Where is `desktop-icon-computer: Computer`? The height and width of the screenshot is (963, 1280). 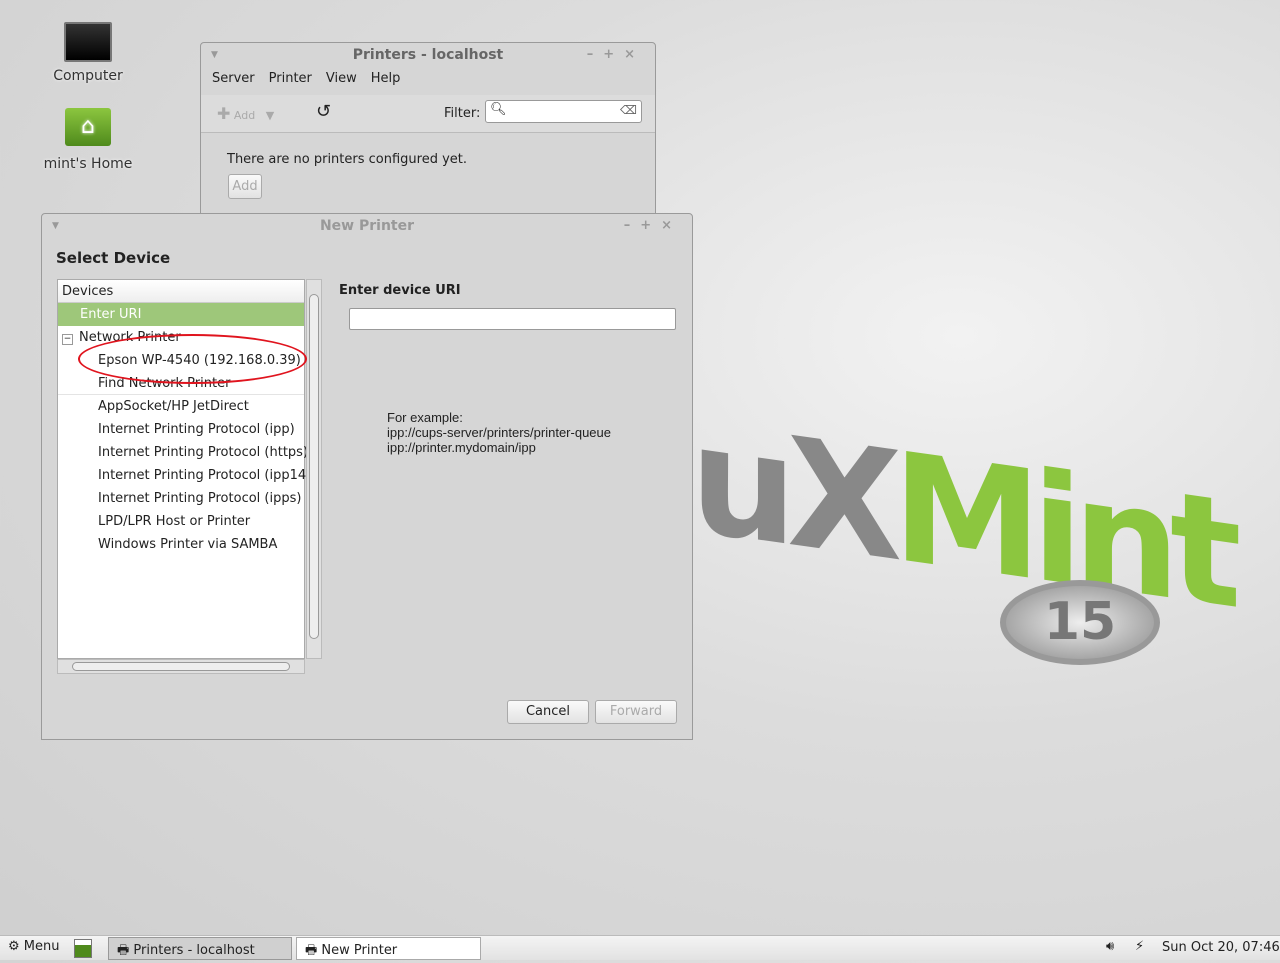 desktop-icon-computer: Computer is located at coordinates (88, 53).